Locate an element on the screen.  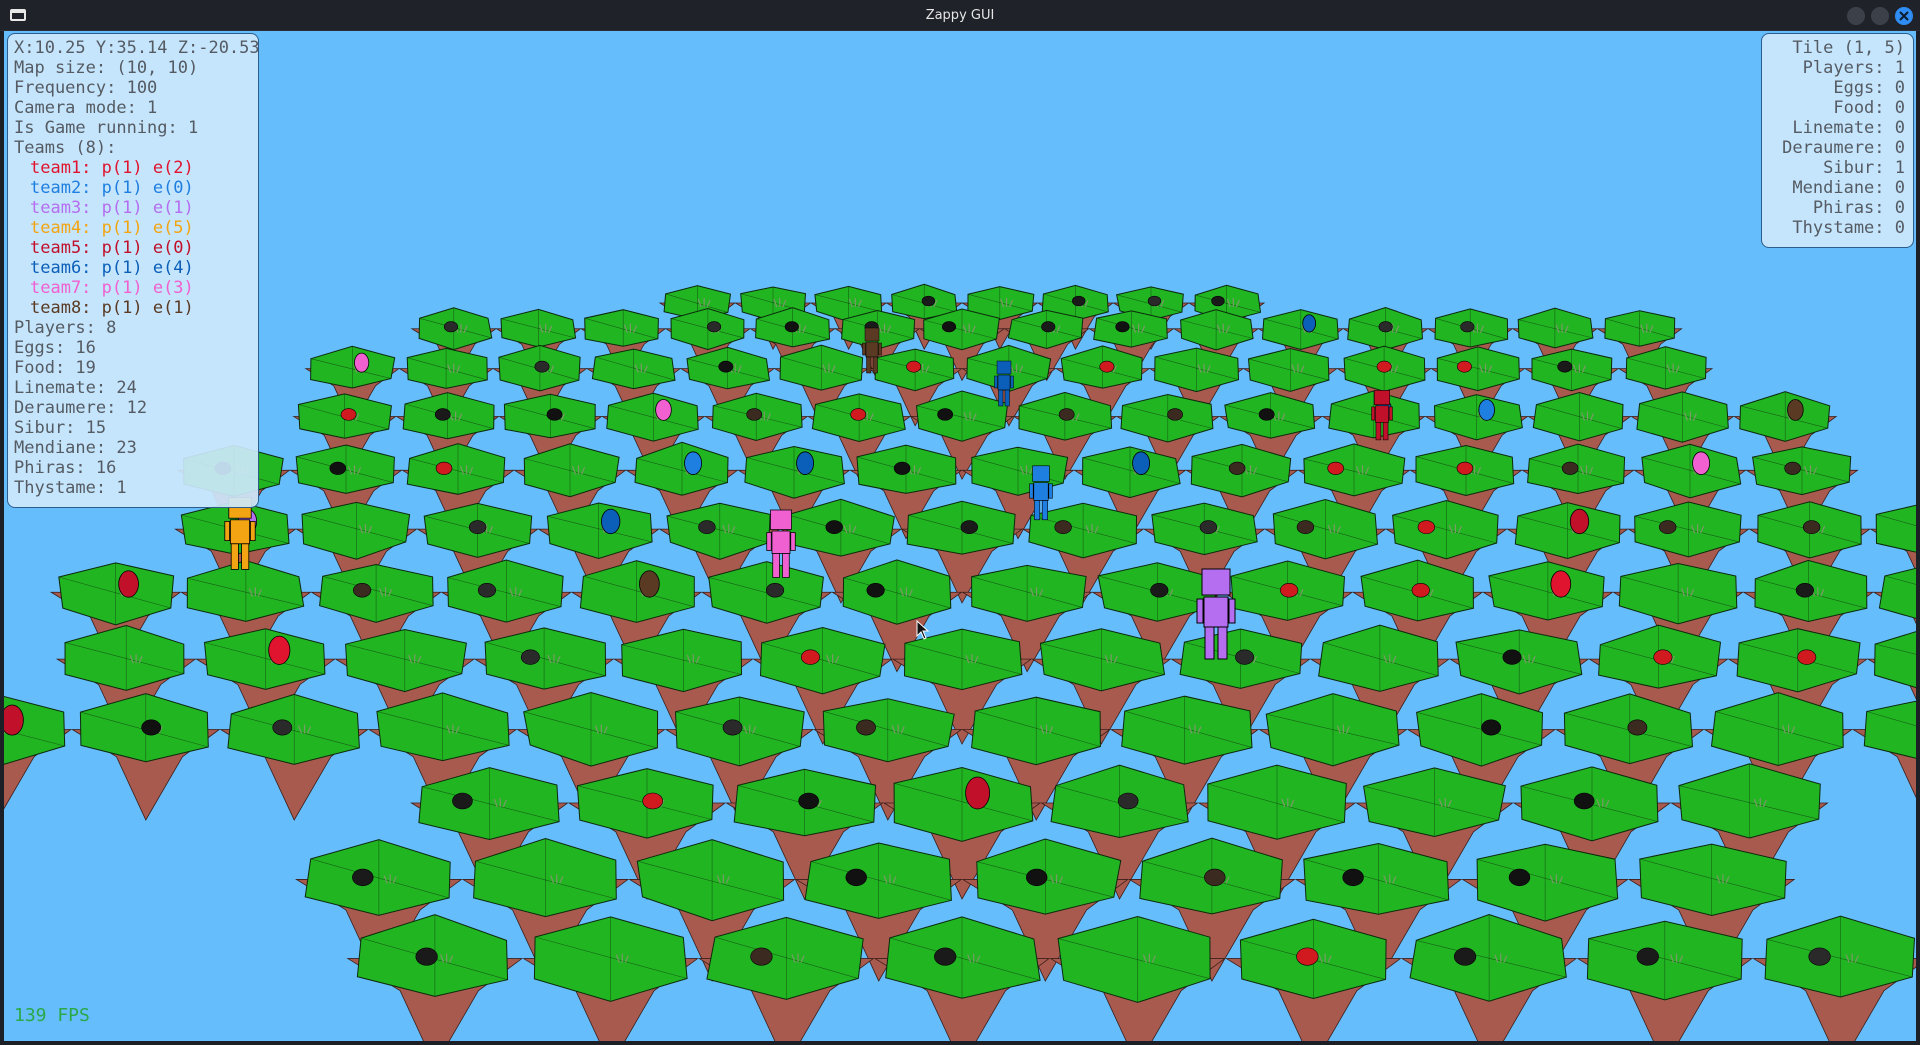
camera-mode: Camera mode: 1 is located at coordinates (86, 108).